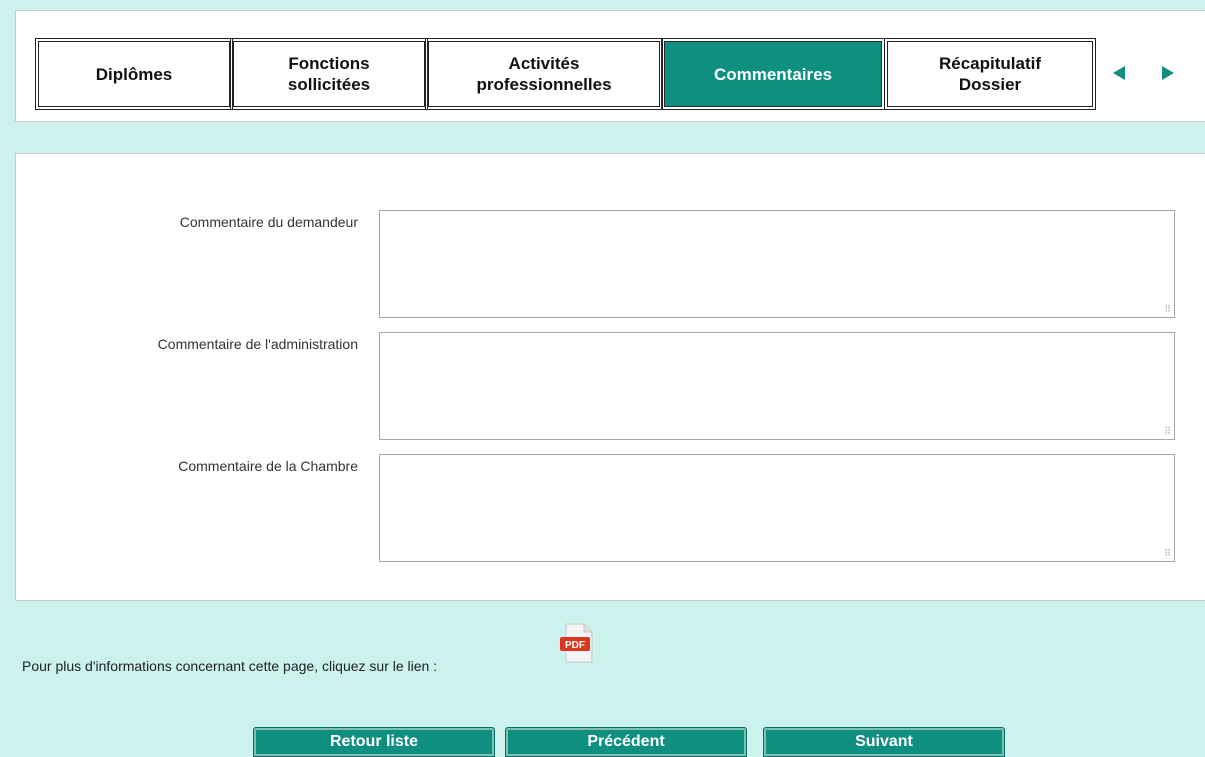 Image resolution: width=1205 pixels, height=757 pixels. I want to click on commentaire-demandeur-textarea, so click(777, 264).